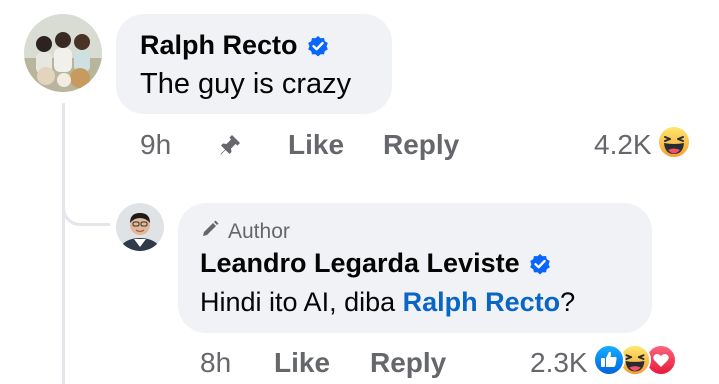  I want to click on reply-author-row: Leandro Legarda Leviste, so click(376, 263).